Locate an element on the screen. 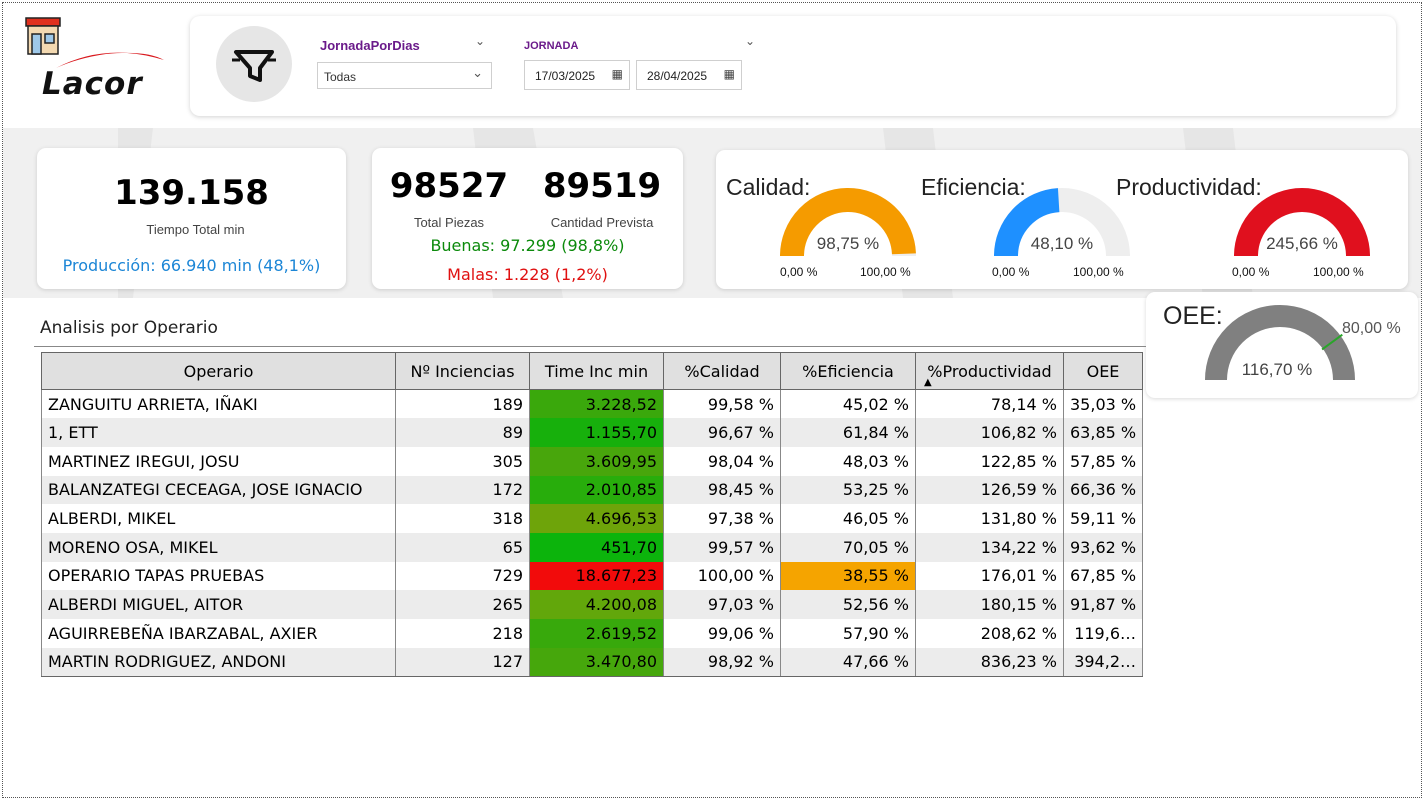 The height and width of the screenshot is (802, 1426). col-header-productividad: %Productividad ▲ is located at coordinates (989, 371).